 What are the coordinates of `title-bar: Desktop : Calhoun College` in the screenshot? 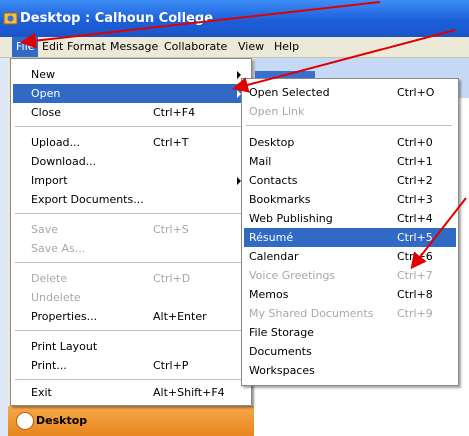 It's located at (234, 18).